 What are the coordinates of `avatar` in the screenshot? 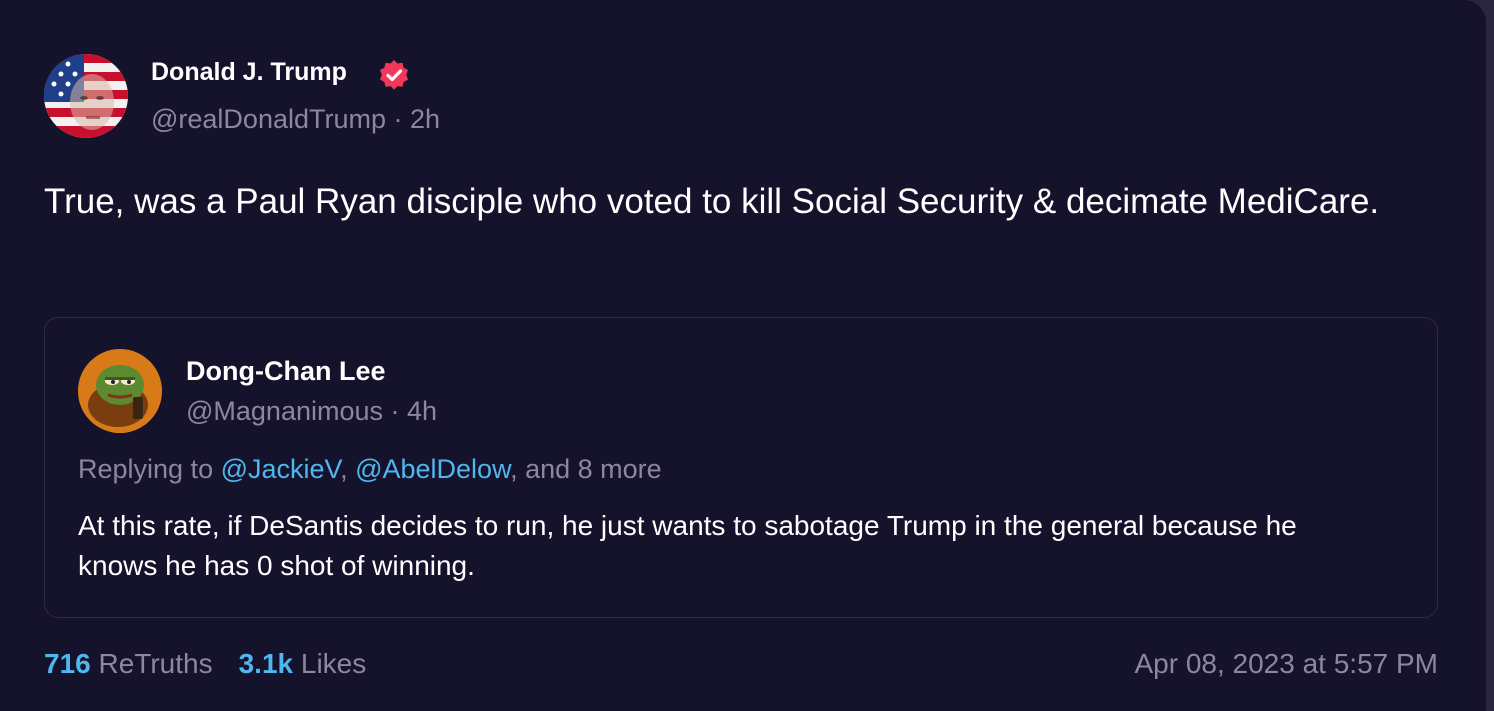 It's located at (86, 96).